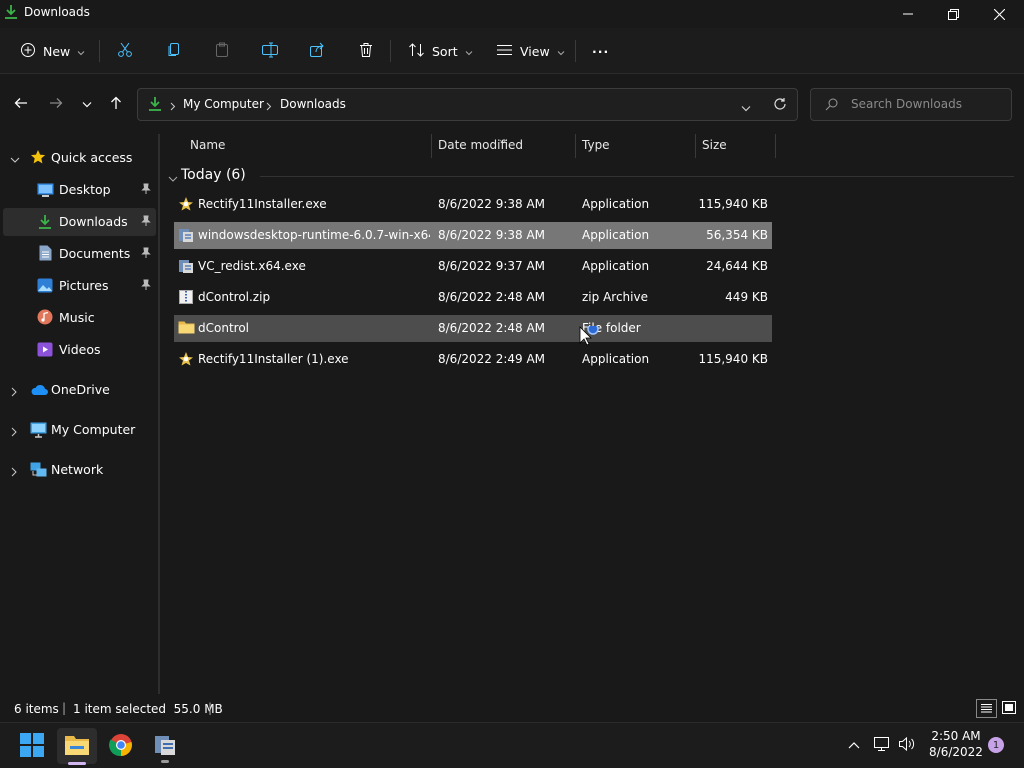 Image resolution: width=1024 pixels, height=768 pixels. What do you see at coordinates (77, 746) in the screenshot?
I see `taskbar-file-explorer` at bounding box center [77, 746].